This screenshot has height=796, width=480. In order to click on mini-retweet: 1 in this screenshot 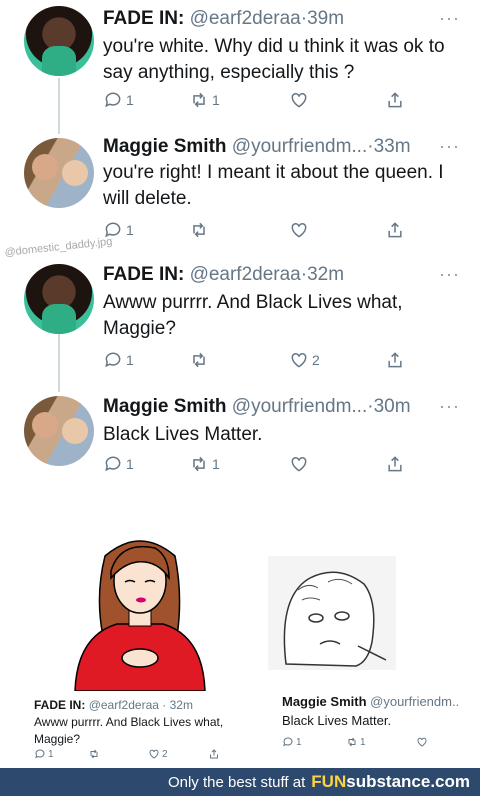, I will do `click(356, 742)`.